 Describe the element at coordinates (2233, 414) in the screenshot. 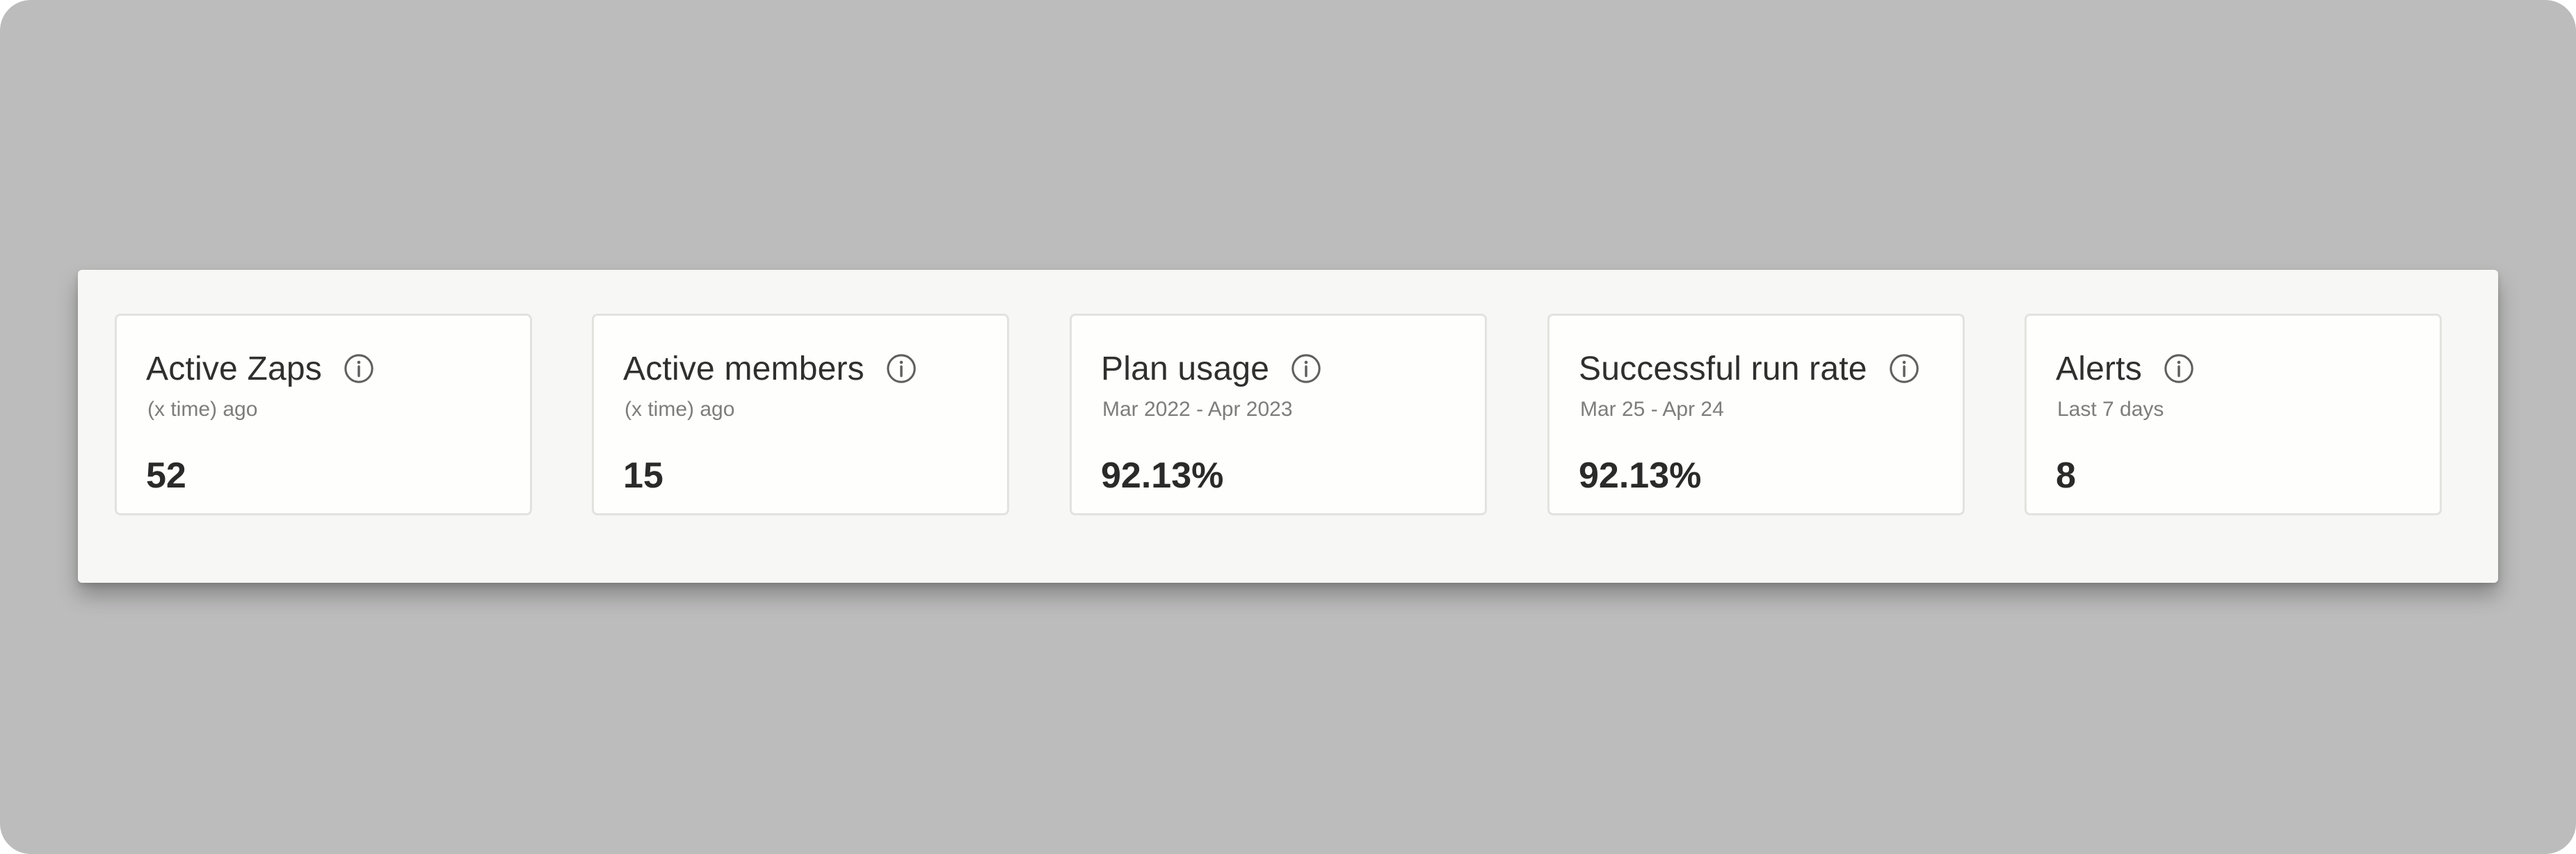

I see `metric-card-alerts: Alerts Last 7 days 8` at that location.